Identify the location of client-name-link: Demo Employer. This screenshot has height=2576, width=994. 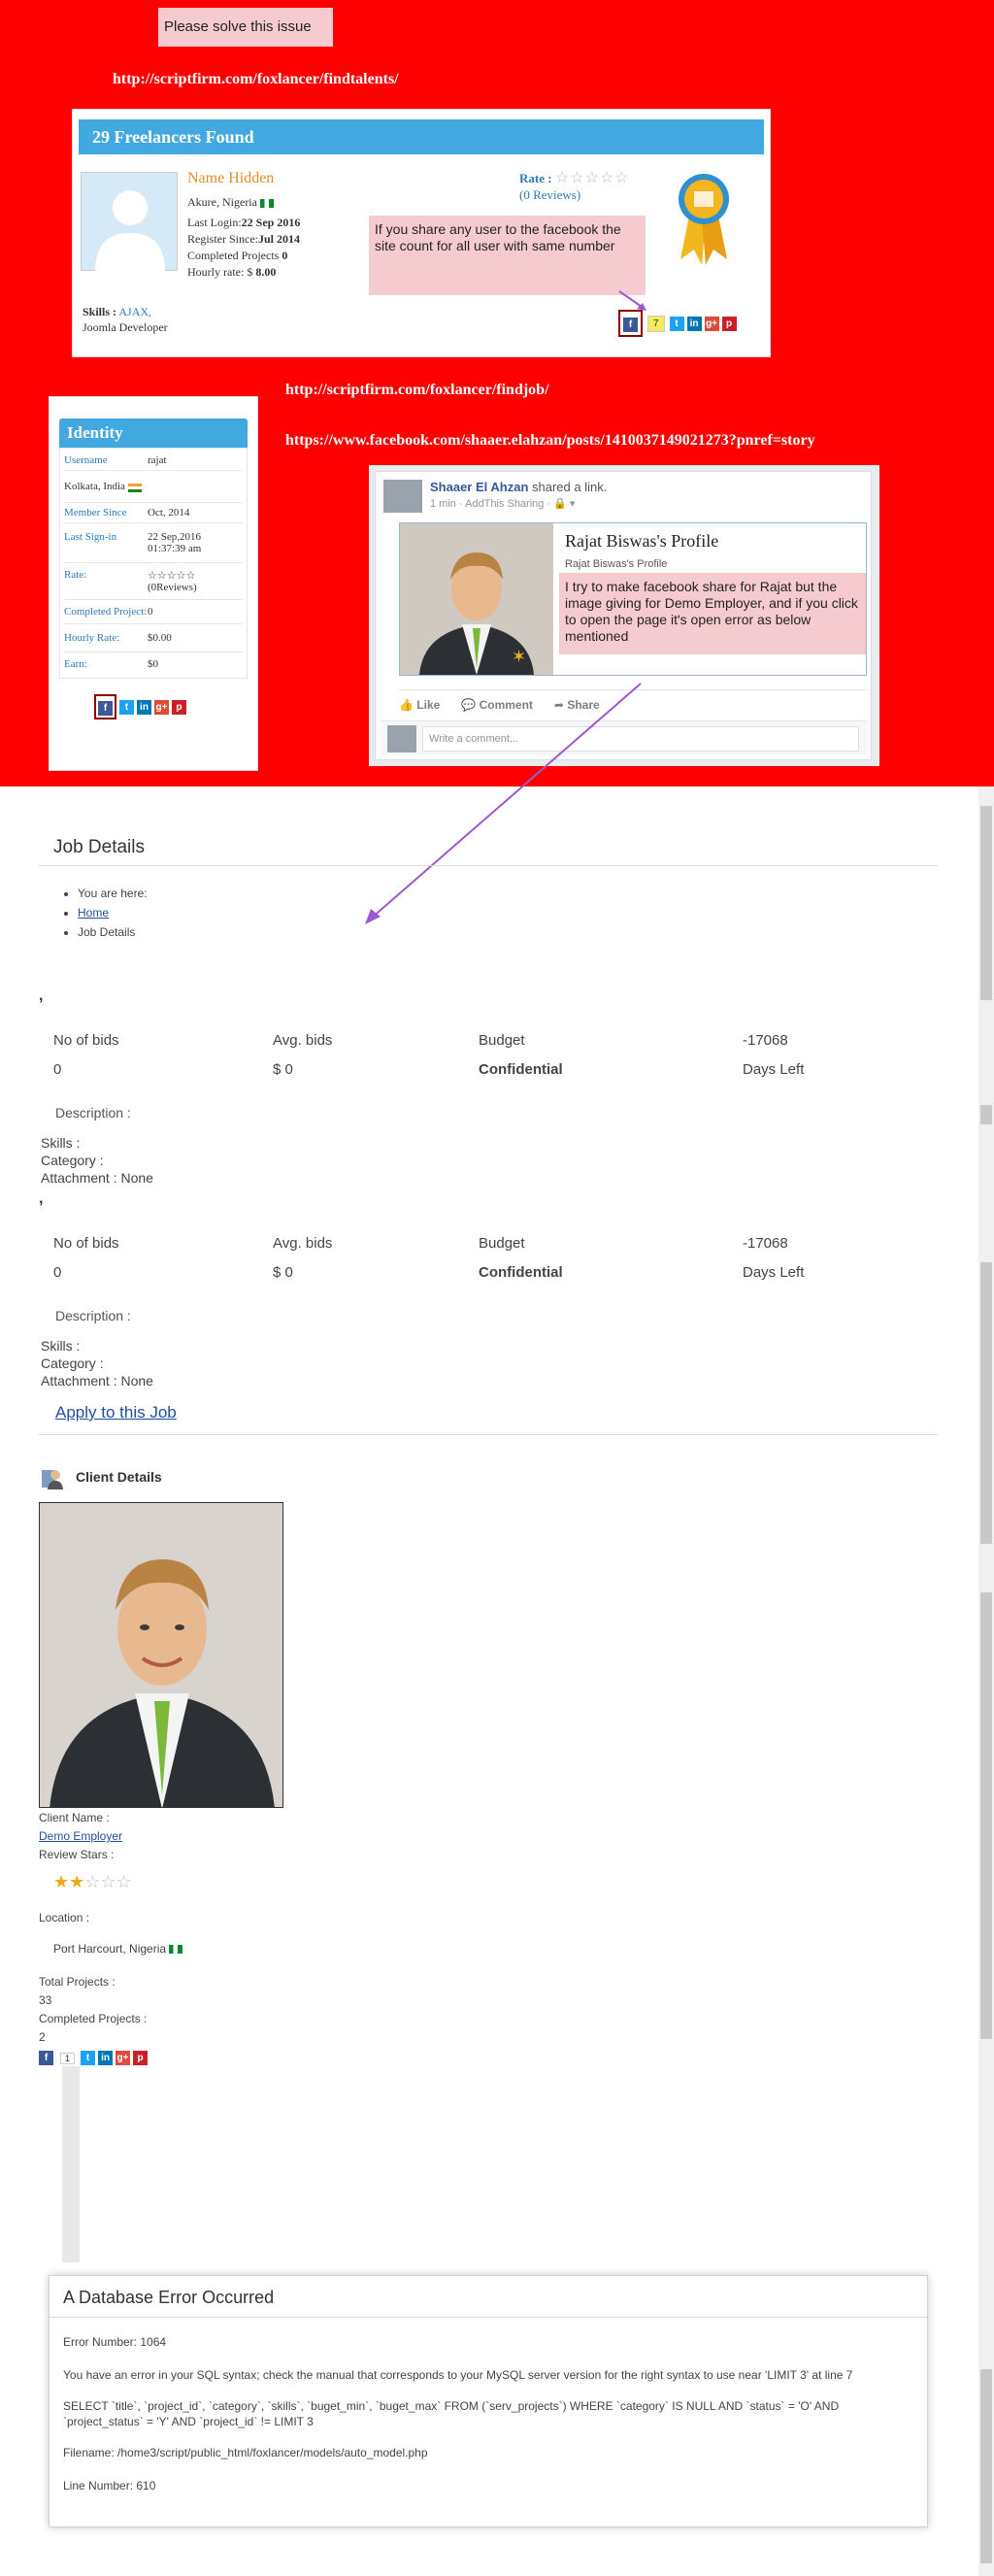
(80, 1836).